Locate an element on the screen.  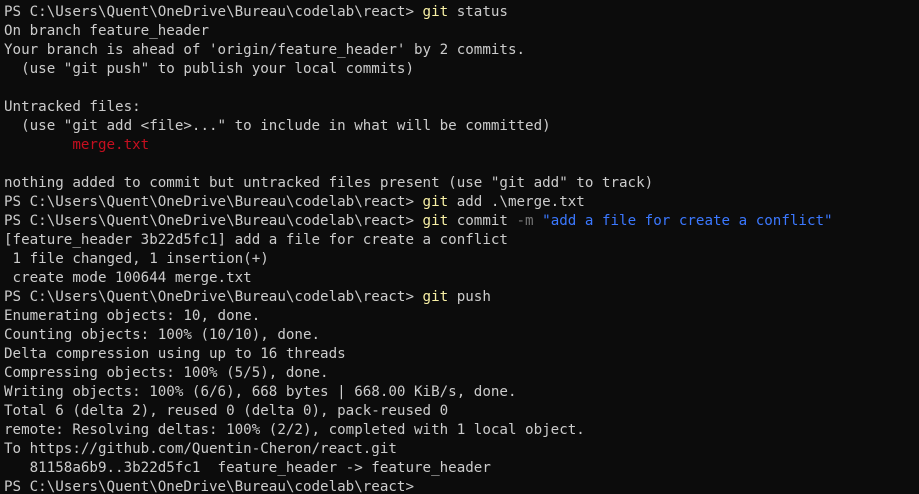
output-line: 1 file changed, 1 insertion(+) is located at coordinates (136, 259).